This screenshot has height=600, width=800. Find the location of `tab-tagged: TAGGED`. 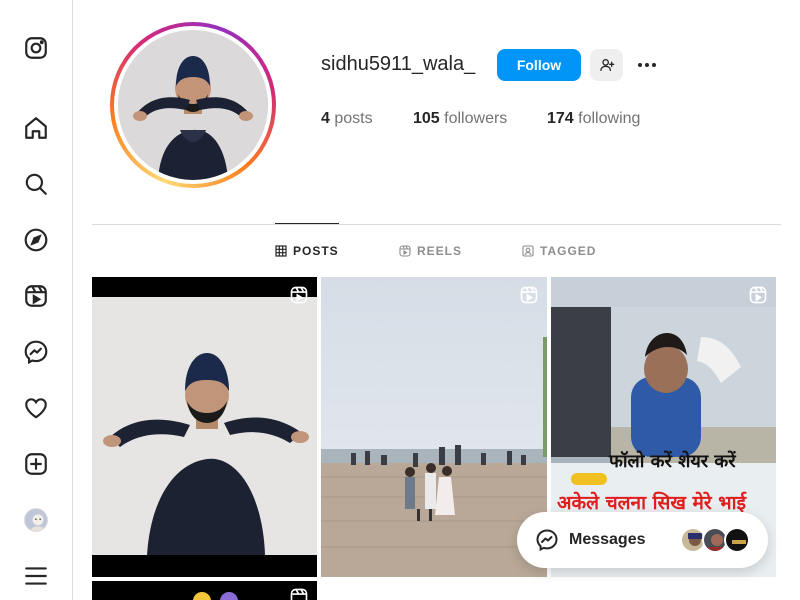

tab-tagged: TAGGED is located at coordinates (559, 251).